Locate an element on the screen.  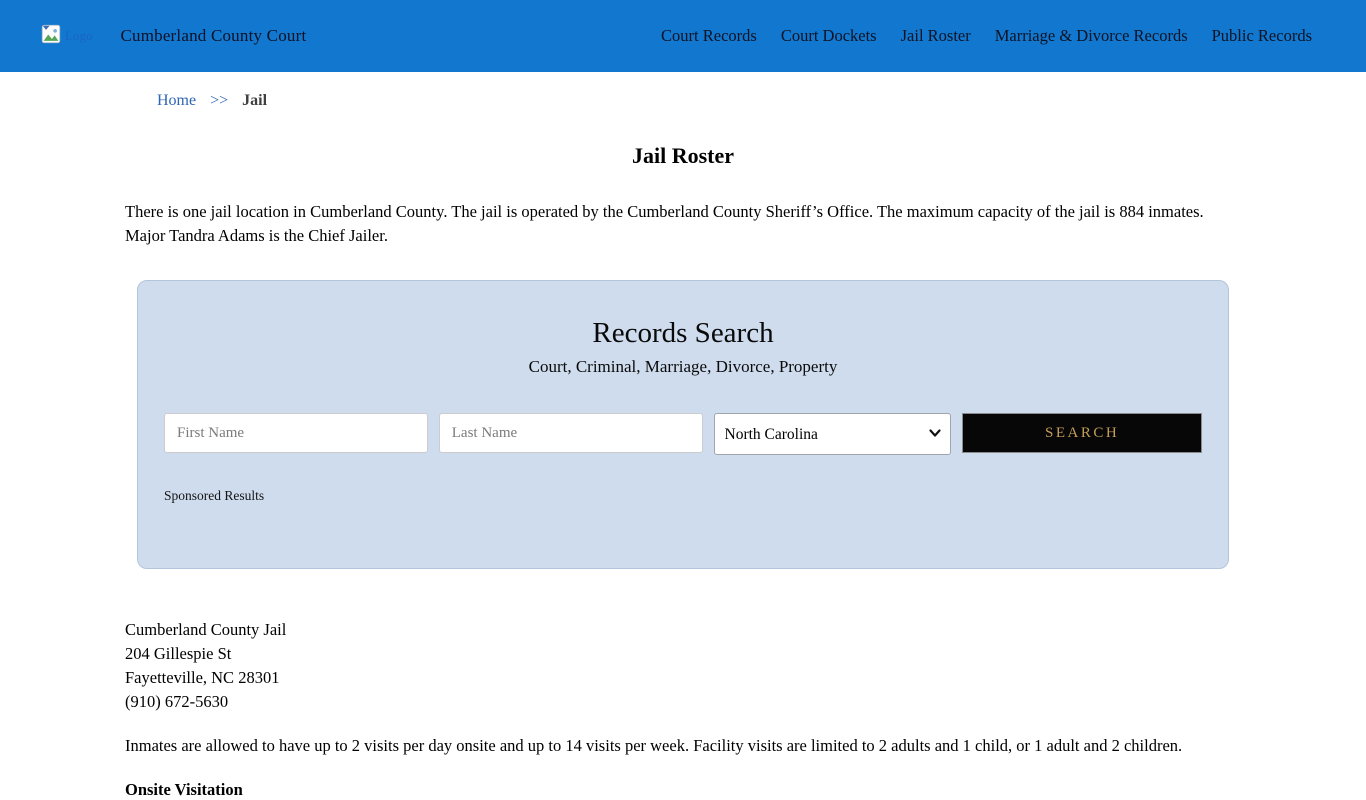
logo-alt-text: Logo is located at coordinates (79, 35).